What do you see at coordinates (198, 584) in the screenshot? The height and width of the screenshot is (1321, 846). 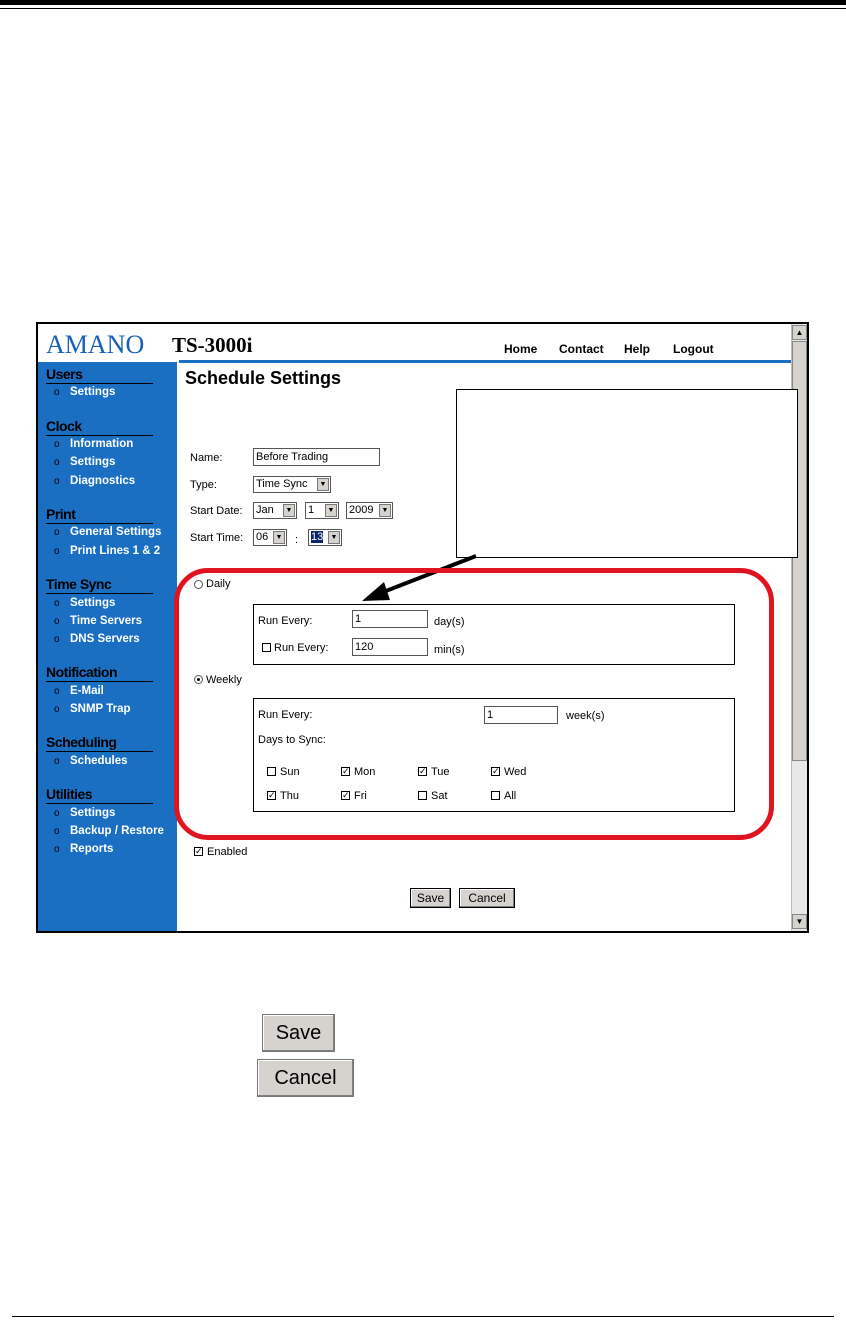 I see `daily-radio` at bounding box center [198, 584].